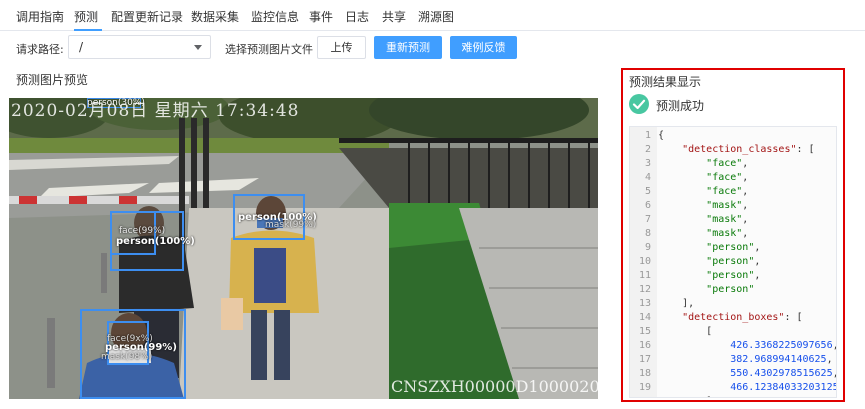 Image resolution: width=865 pixels, height=409 pixels. Describe the element at coordinates (644, 387) in the screenshot. I see `line-number: 19` at that location.